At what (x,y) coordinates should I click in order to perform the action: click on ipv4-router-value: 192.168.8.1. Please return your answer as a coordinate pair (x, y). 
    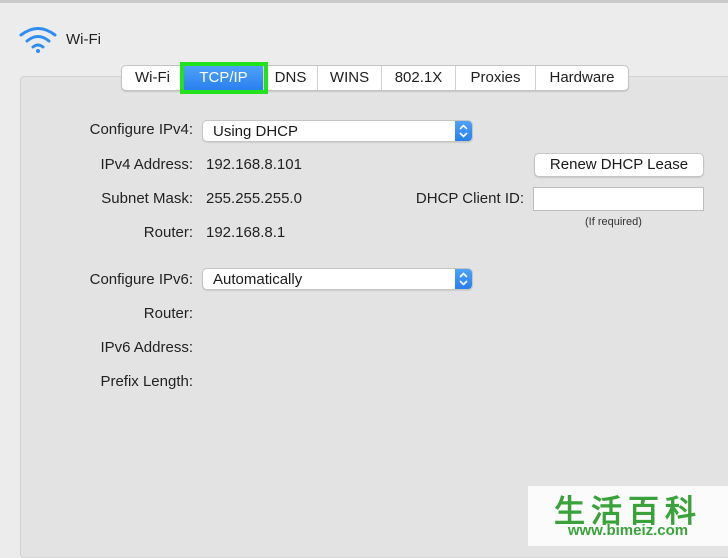
    Looking at the image, I should click on (246, 232).